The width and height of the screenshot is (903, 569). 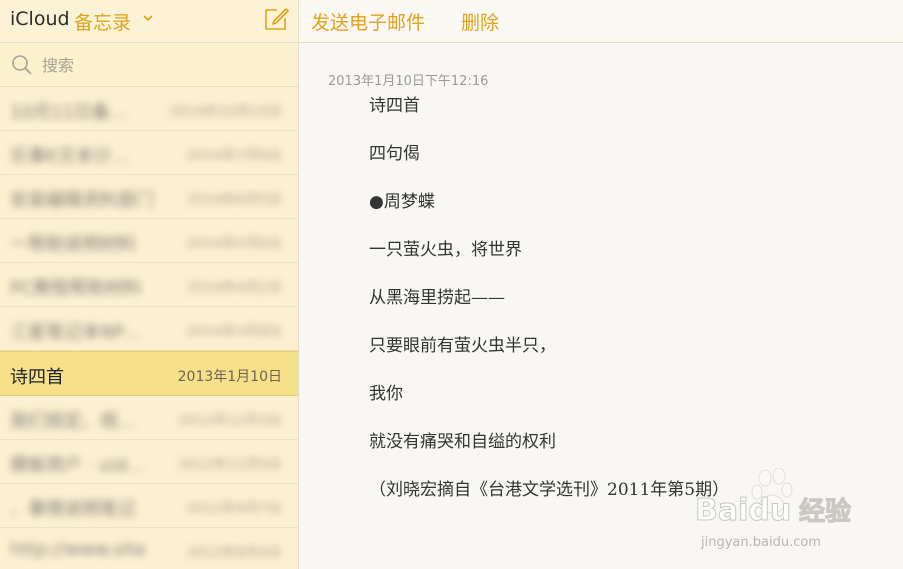 What do you see at coordinates (234, 244) in the screenshot?
I see `note-date: 2014年5月6日` at bounding box center [234, 244].